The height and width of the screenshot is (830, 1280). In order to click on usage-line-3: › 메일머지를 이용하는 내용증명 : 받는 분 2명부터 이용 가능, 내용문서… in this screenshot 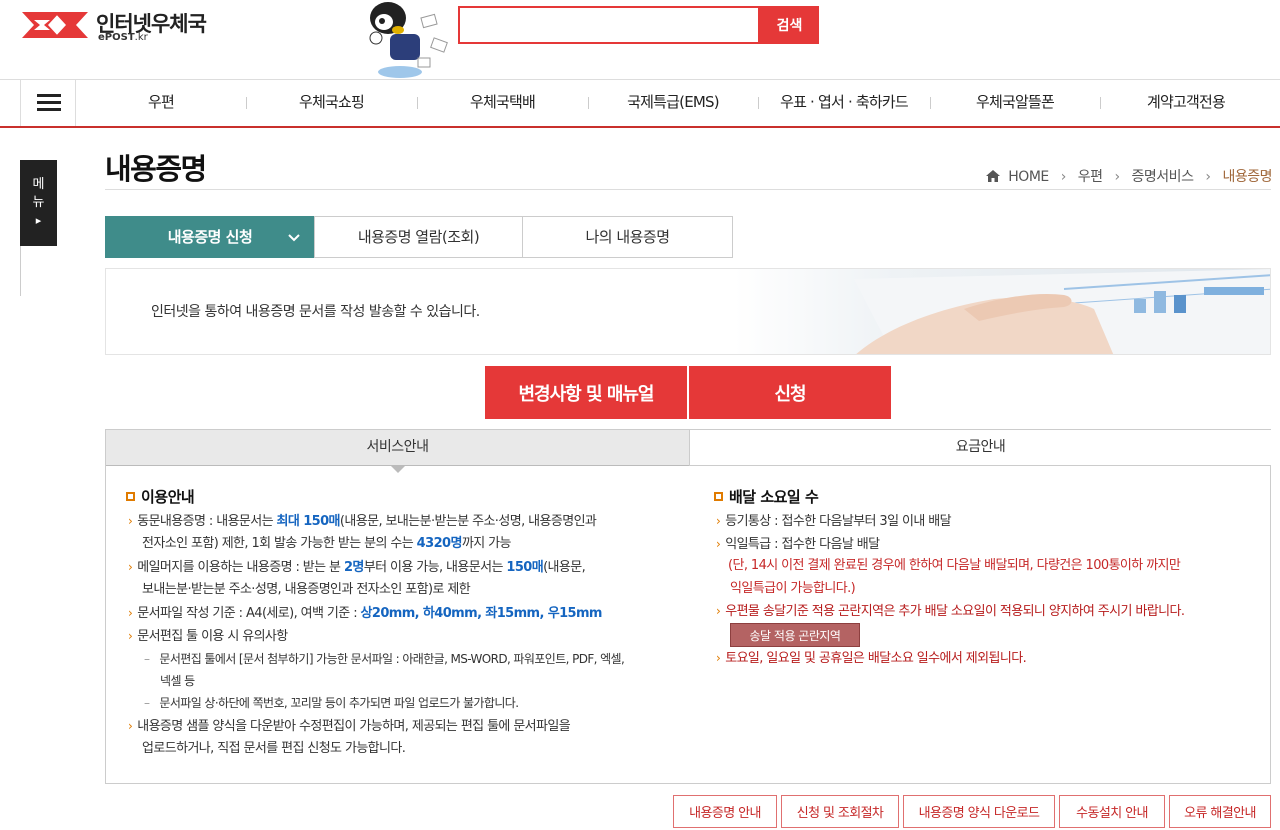, I will do `click(357, 567)`.